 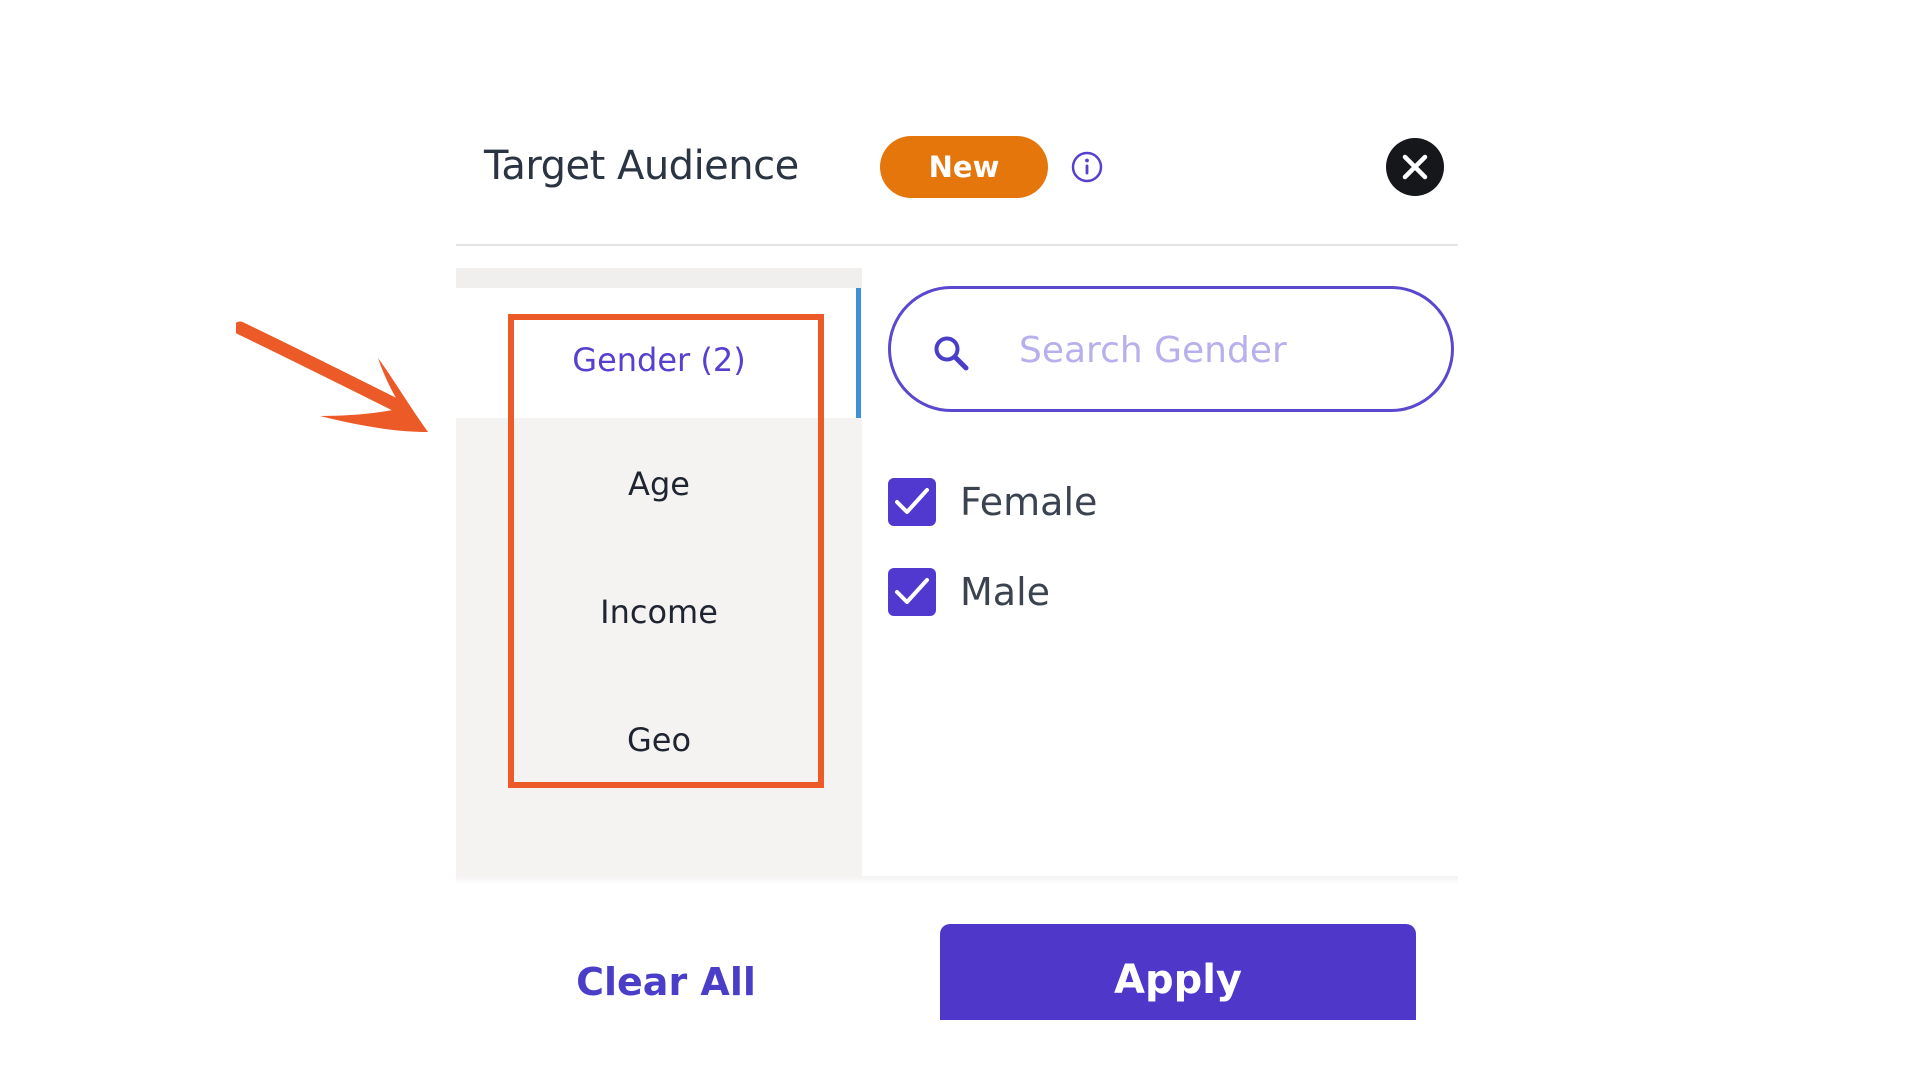 What do you see at coordinates (1178, 972) in the screenshot?
I see `apply-button: Apply` at bounding box center [1178, 972].